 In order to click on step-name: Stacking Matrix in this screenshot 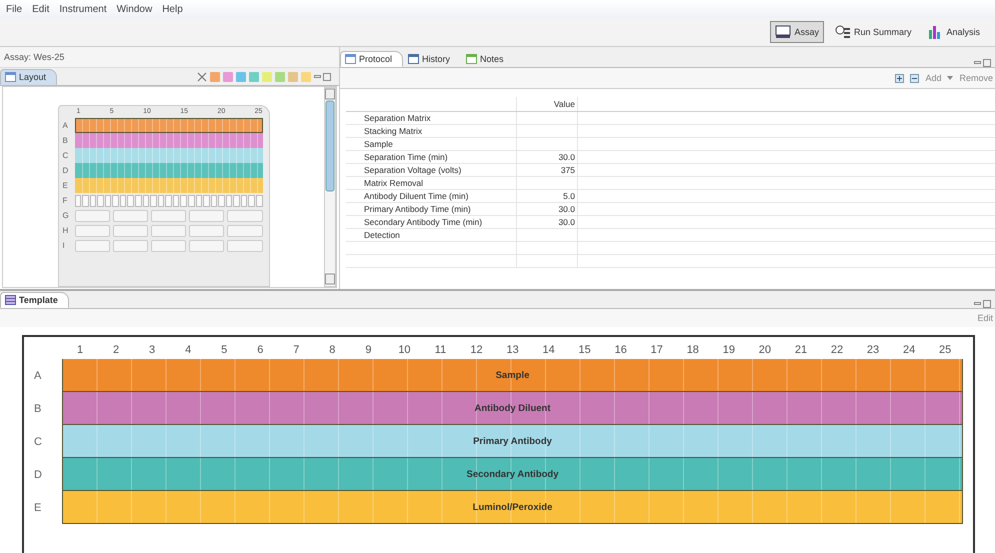, I will do `click(393, 131)`.